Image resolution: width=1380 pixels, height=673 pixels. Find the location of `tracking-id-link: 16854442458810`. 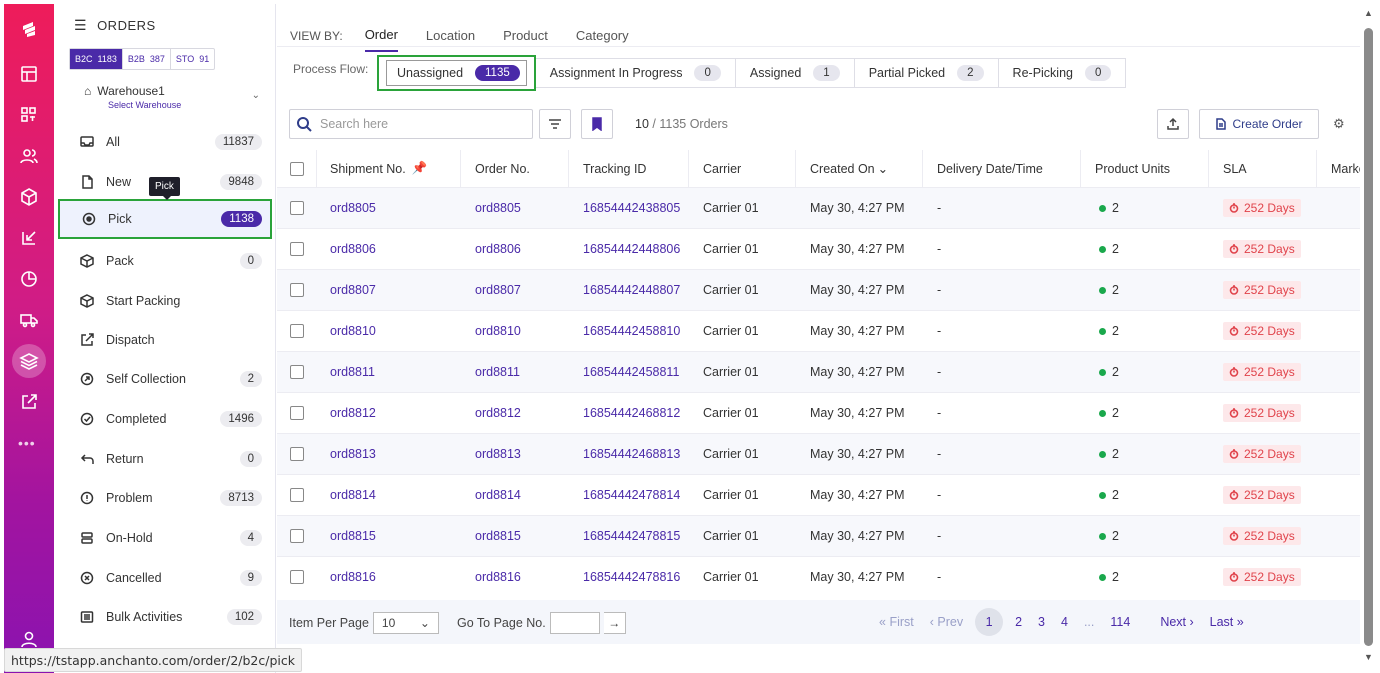

tracking-id-link: 16854442458810 is located at coordinates (629, 331).